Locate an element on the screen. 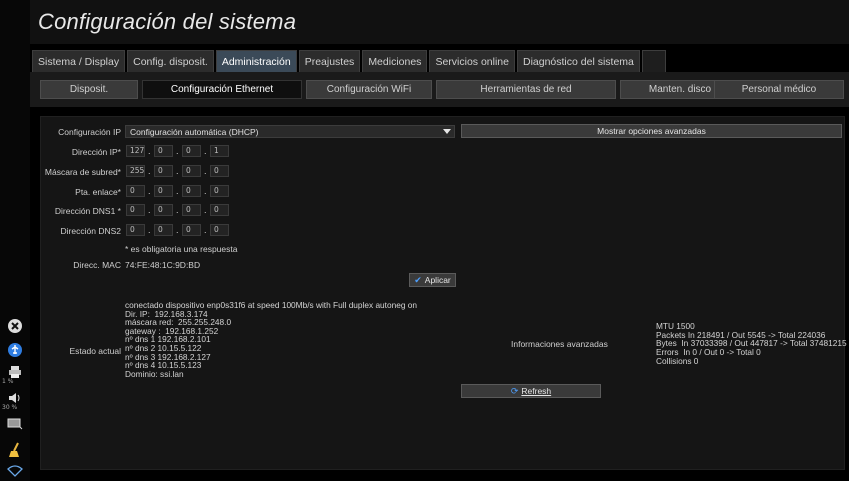 The width and height of the screenshot is (849, 481). advanced-info-label: Informaciones avanzadas is located at coordinates (559, 344).